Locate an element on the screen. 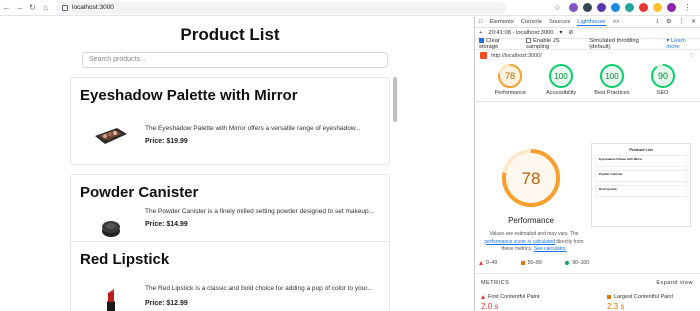  performance-gauge-large: 78 Performance is located at coordinates (531, 185).